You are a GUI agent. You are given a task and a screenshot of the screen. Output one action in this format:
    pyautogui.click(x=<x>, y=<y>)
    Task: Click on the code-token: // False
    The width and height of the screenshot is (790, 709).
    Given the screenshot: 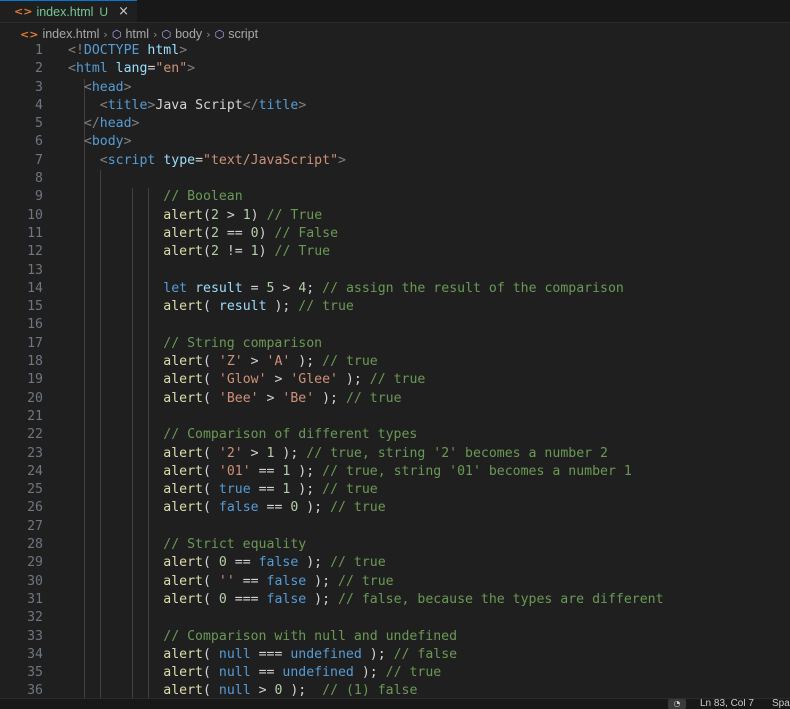 What is the action you would take?
    pyautogui.click(x=306, y=233)
    